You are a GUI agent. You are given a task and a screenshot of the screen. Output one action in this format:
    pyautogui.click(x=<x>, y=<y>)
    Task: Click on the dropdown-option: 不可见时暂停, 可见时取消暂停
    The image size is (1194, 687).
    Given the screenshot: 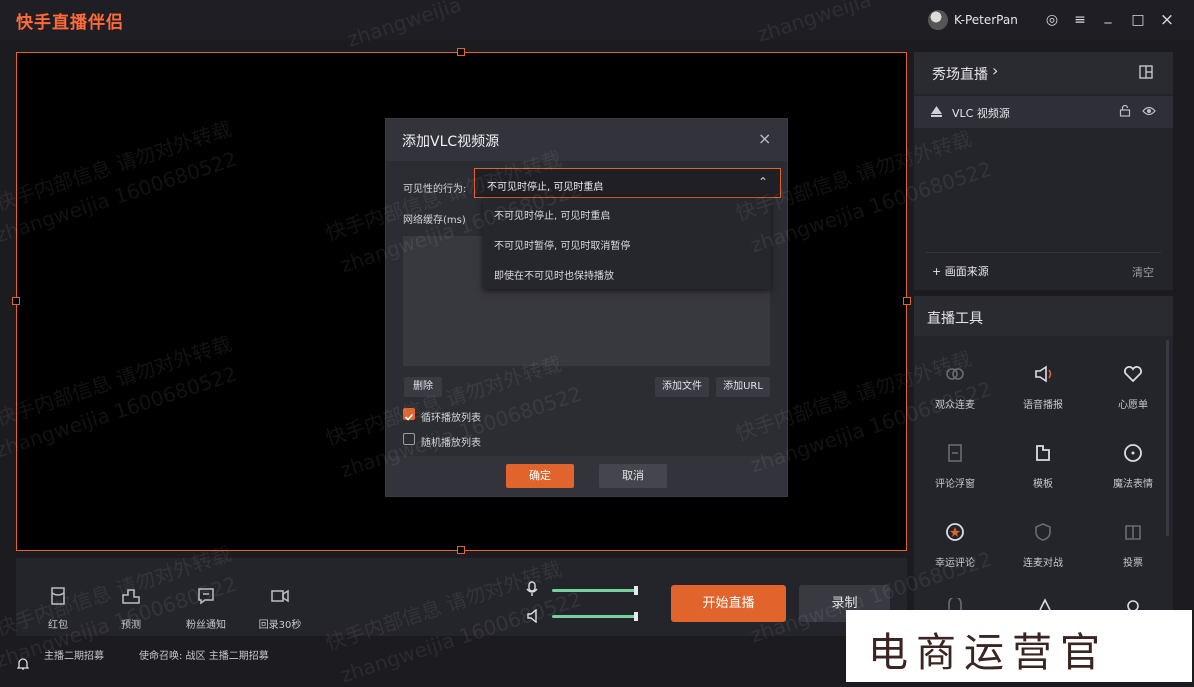 What is the action you would take?
    pyautogui.click(x=562, y=244)
    